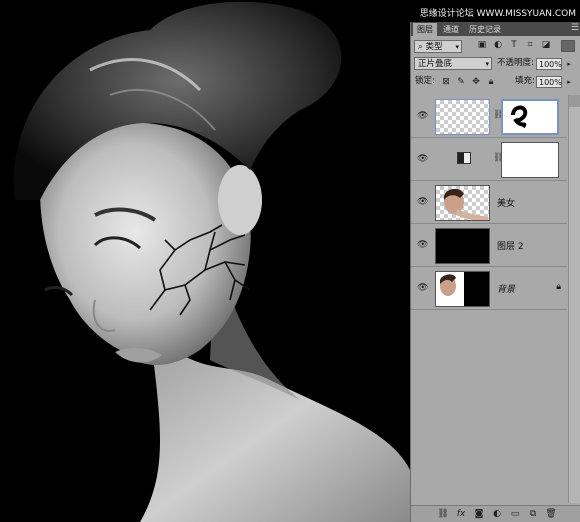  Describe the element at coordinates (485, 29) in the screenshot. I see `tab-history: 历史记录` at that location.